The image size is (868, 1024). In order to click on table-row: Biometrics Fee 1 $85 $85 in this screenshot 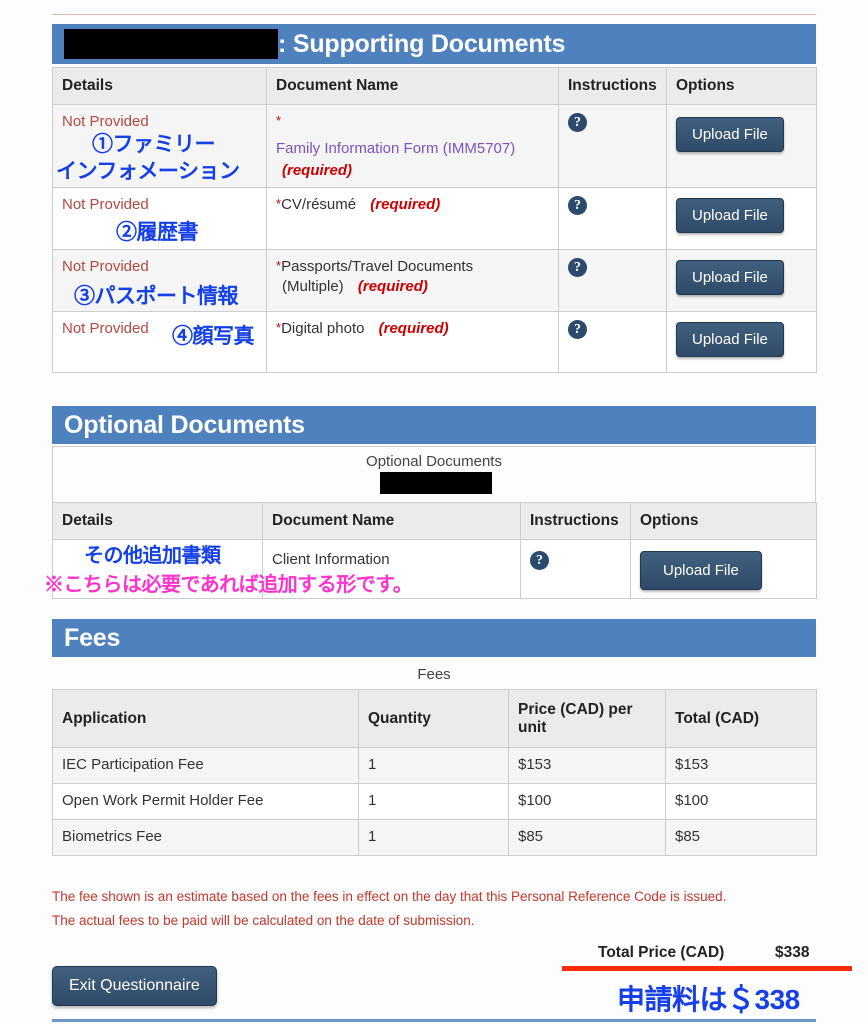, I will do `click(434, 837)`.